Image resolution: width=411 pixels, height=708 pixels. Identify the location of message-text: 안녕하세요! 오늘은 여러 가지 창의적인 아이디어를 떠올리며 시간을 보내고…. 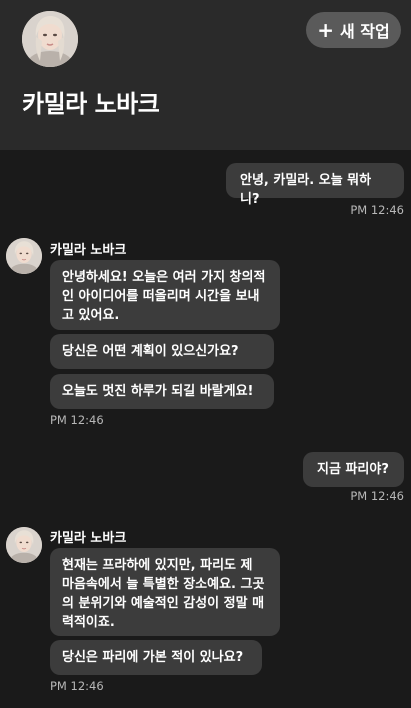
(164, 296).